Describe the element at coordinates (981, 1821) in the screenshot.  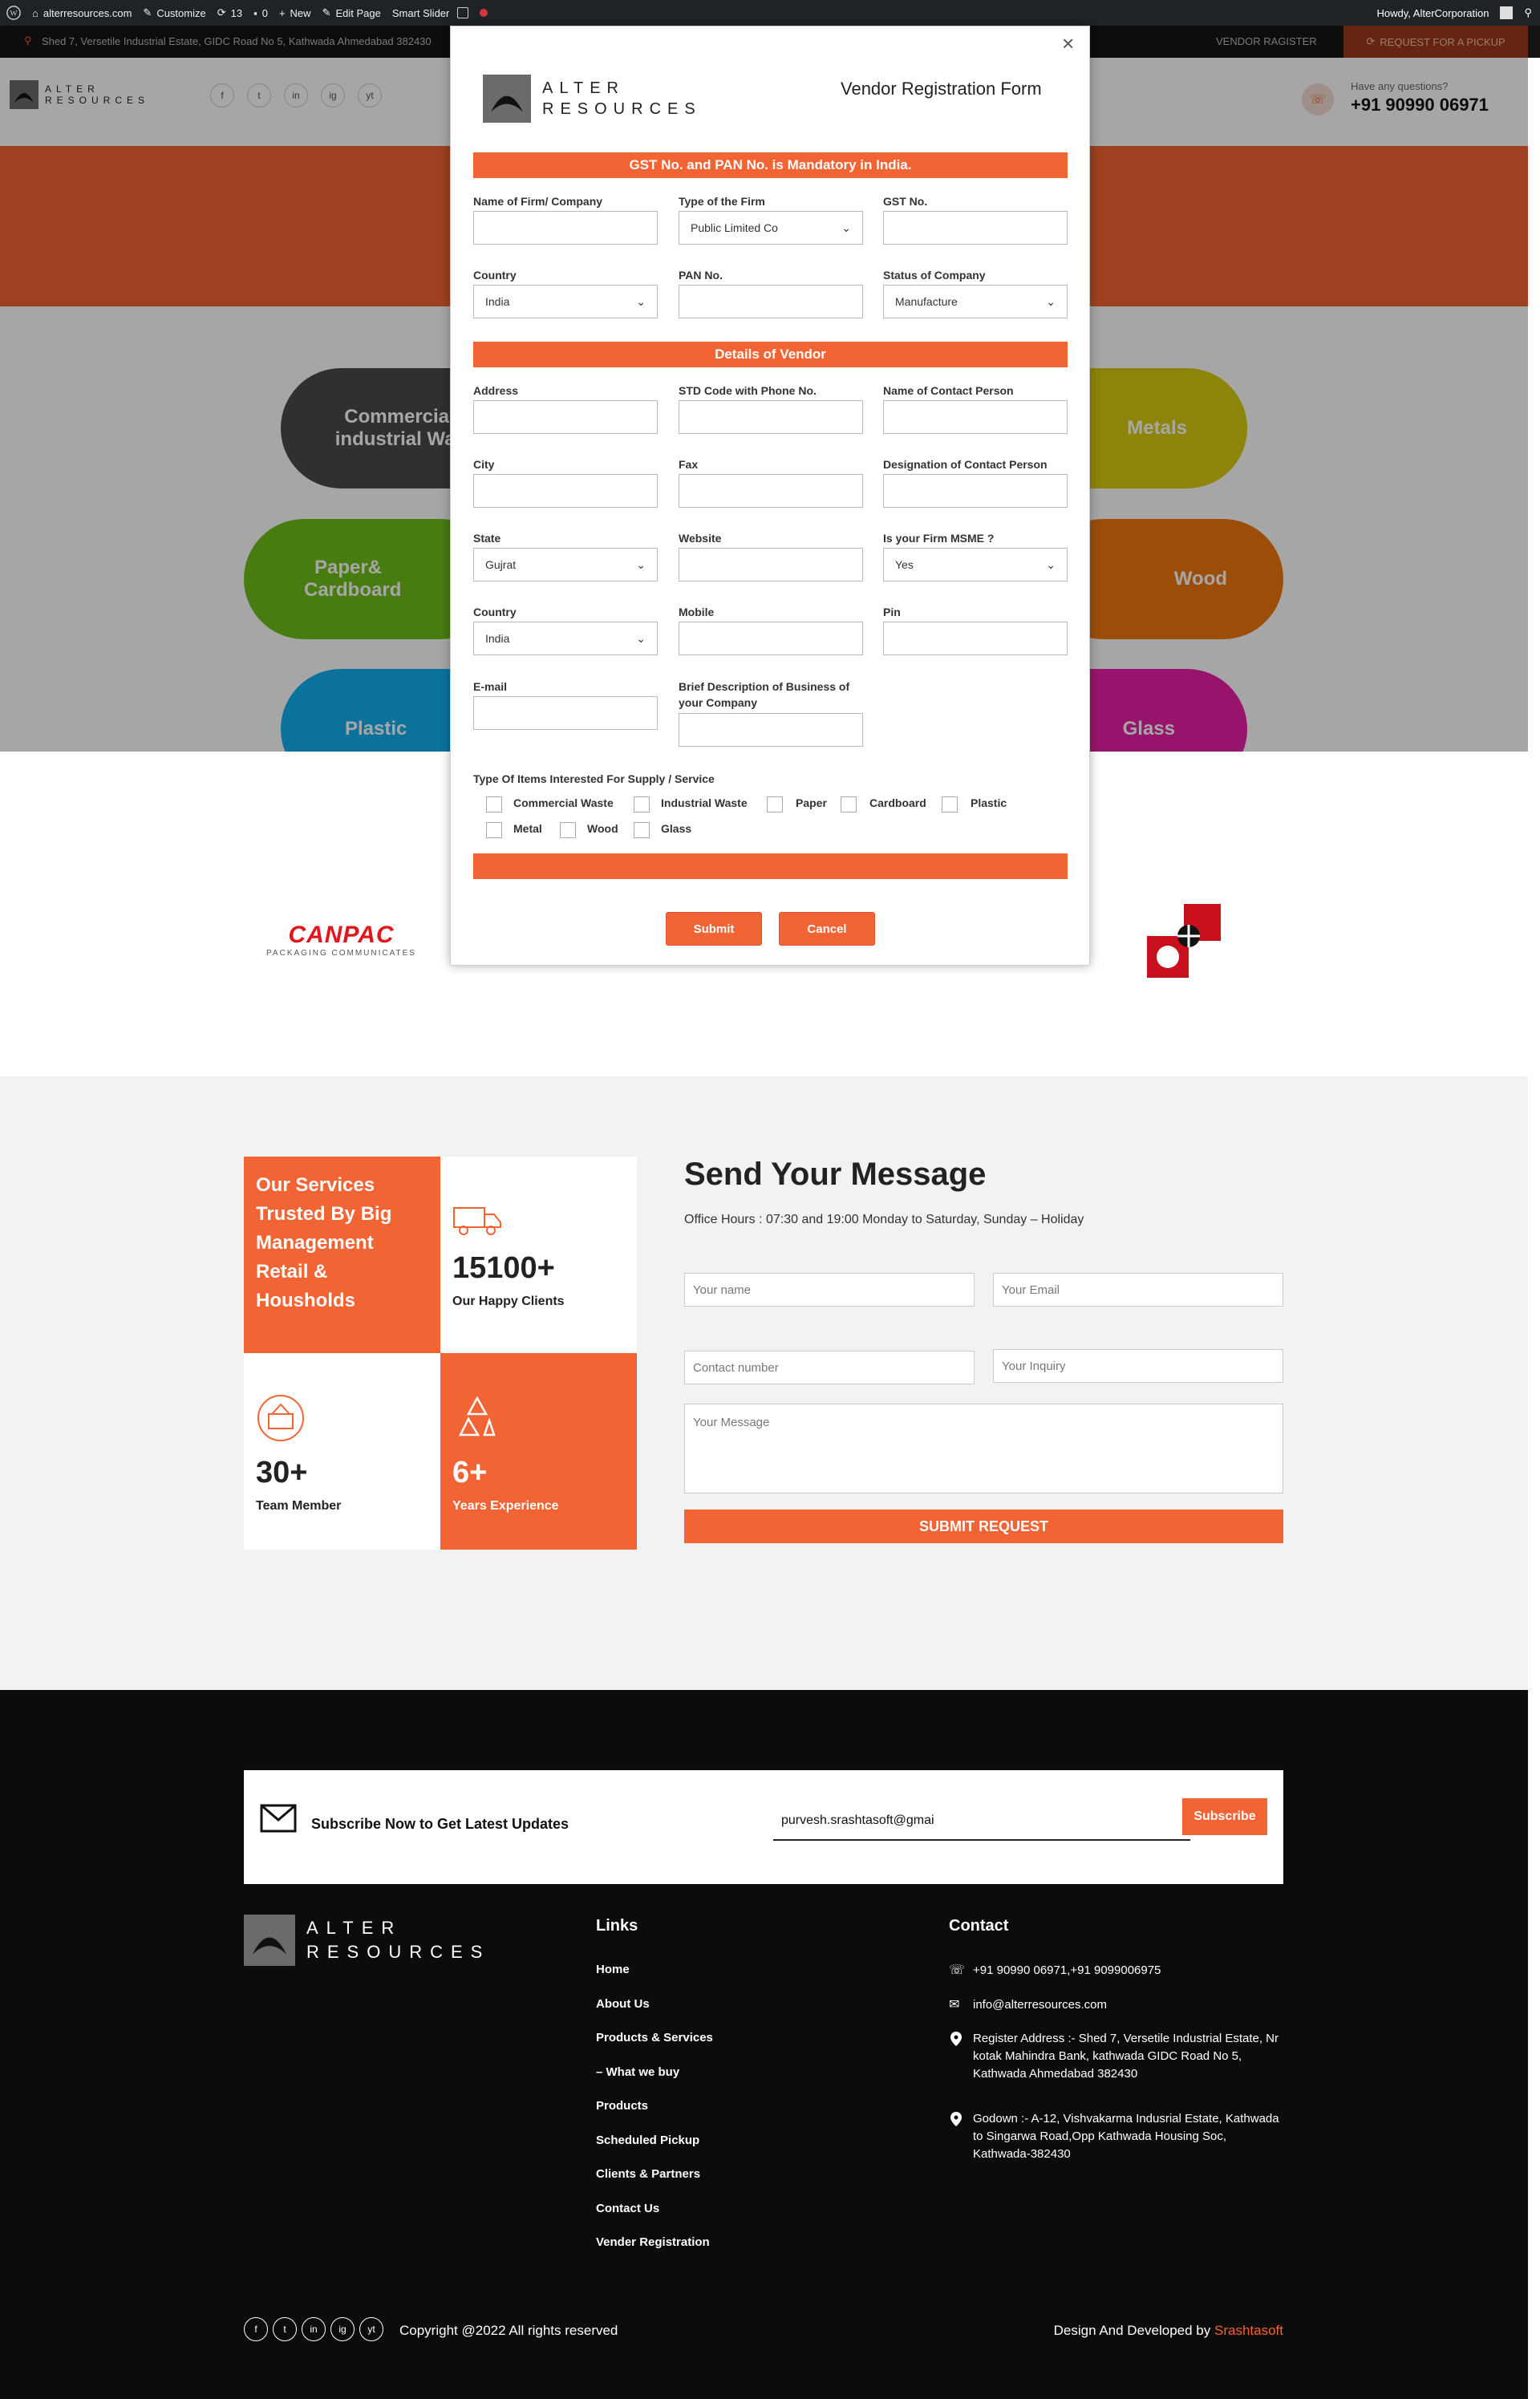
I see `subscribe-email-input: purvesh.srashtasoft@gmai` at that location.